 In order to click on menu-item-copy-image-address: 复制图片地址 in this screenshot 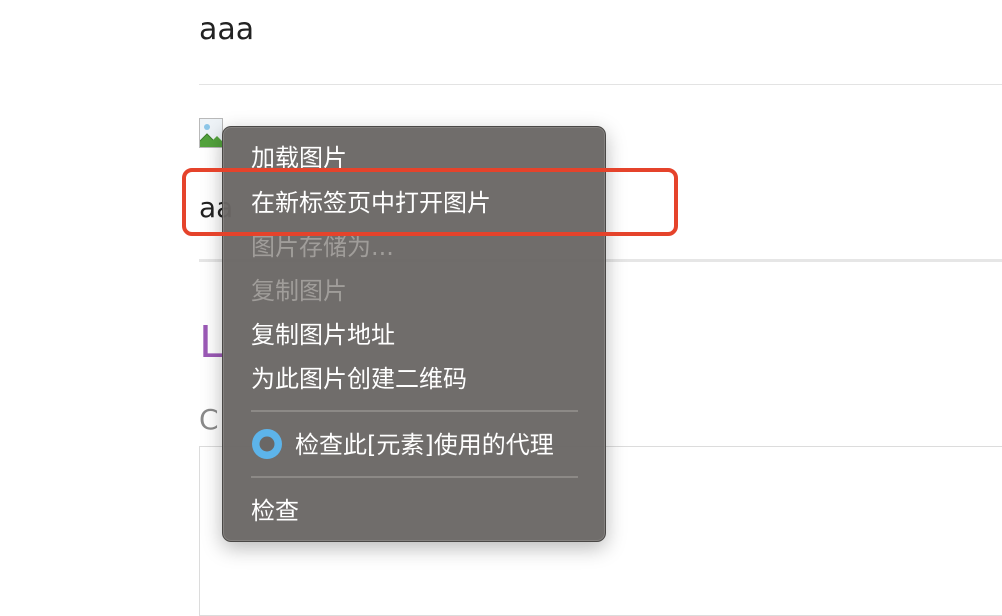, I will do `click(323, 335)`.